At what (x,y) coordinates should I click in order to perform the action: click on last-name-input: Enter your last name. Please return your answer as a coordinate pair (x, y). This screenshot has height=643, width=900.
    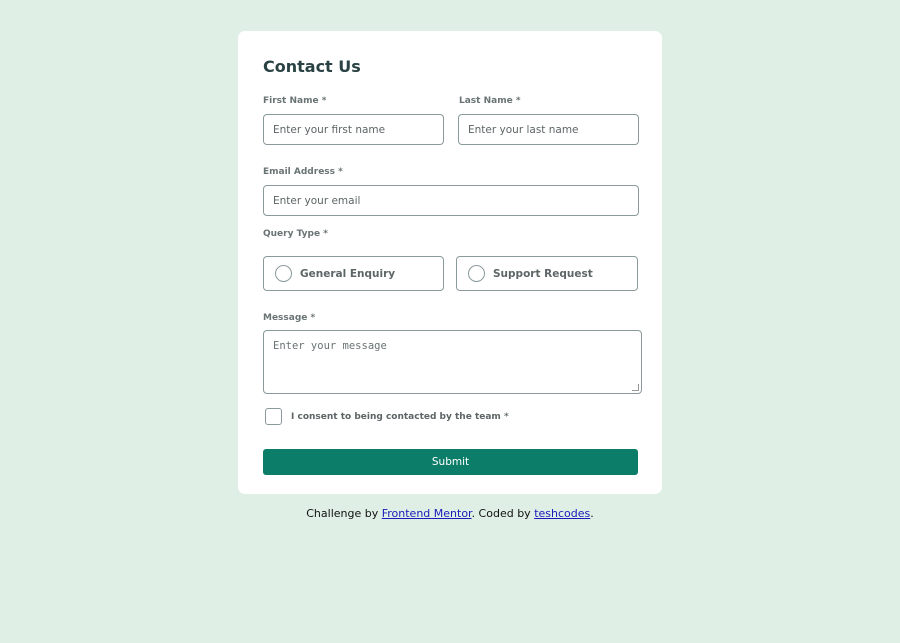
    Looking at the image, I should click on (548, 129).